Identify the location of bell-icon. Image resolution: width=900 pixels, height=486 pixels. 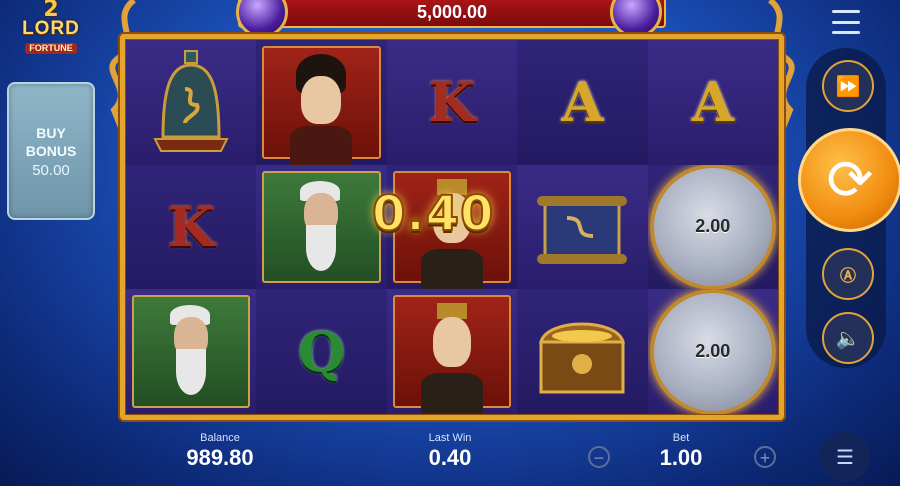
(191, 101).